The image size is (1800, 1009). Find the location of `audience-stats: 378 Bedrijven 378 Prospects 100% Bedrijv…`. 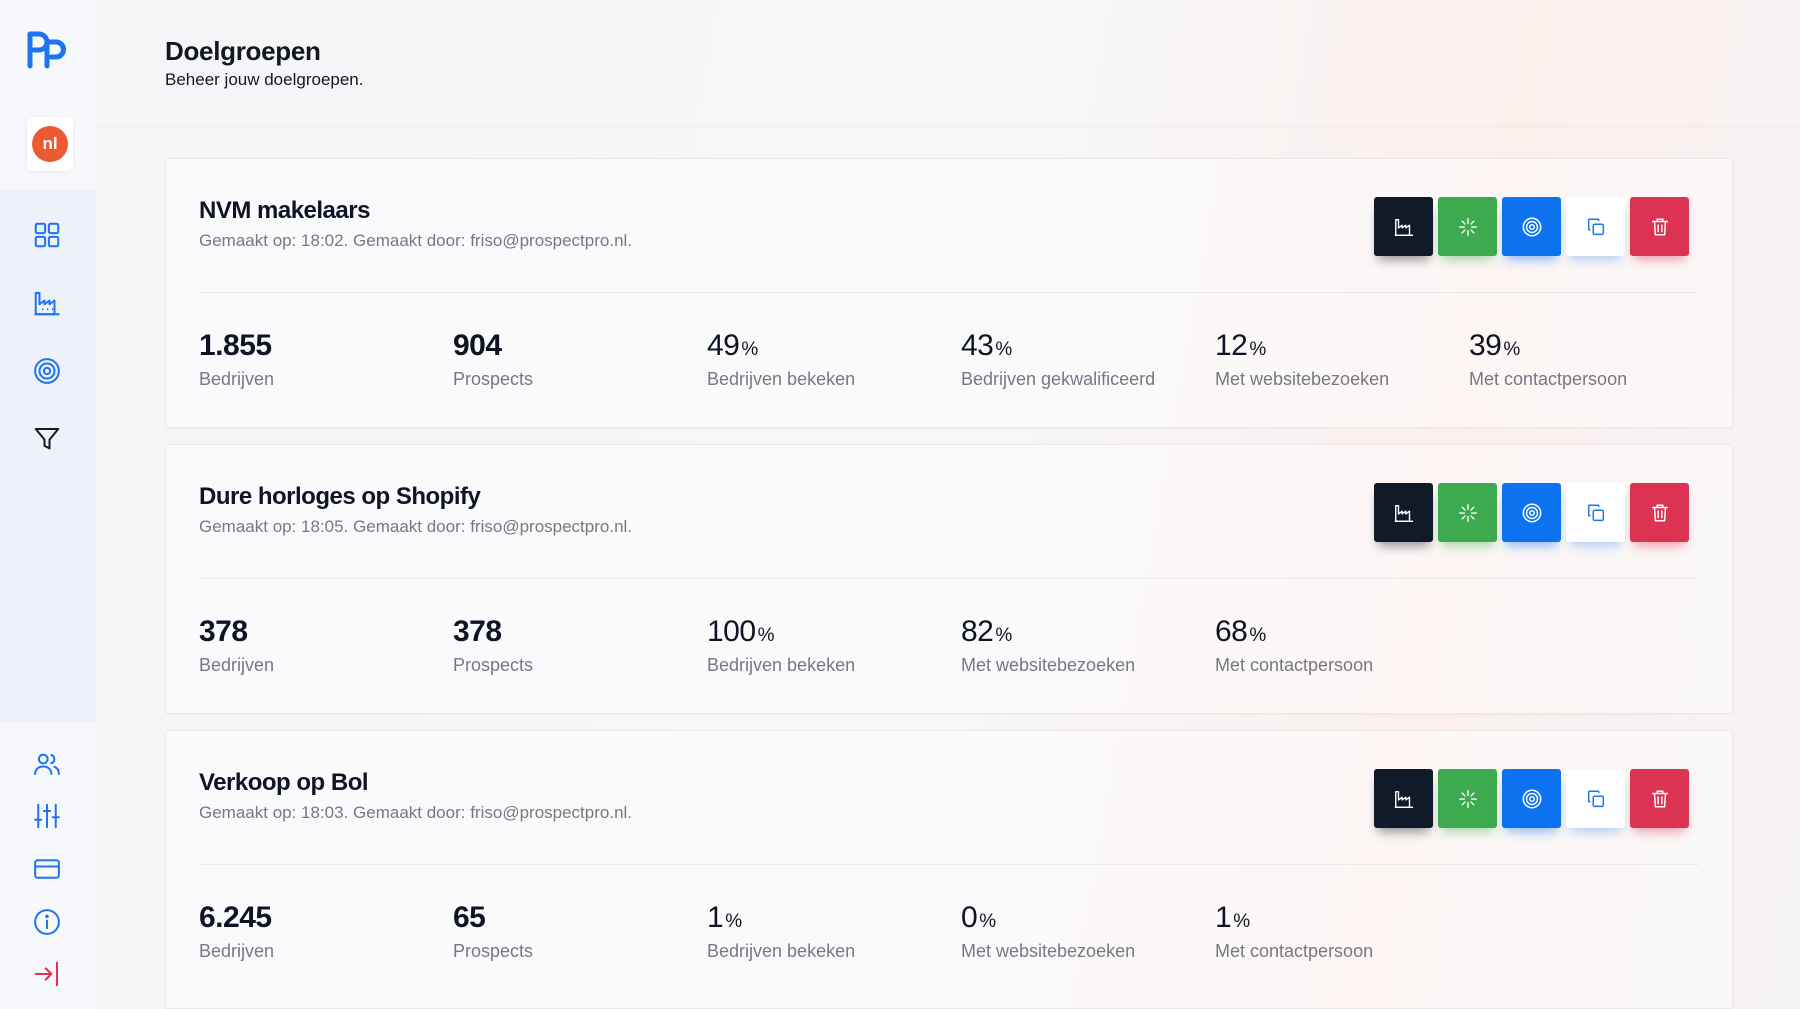

audience-stats: 378 Bedrijven 378 Prospects 100% Bedrijv… is located at coordinates (834, 646).